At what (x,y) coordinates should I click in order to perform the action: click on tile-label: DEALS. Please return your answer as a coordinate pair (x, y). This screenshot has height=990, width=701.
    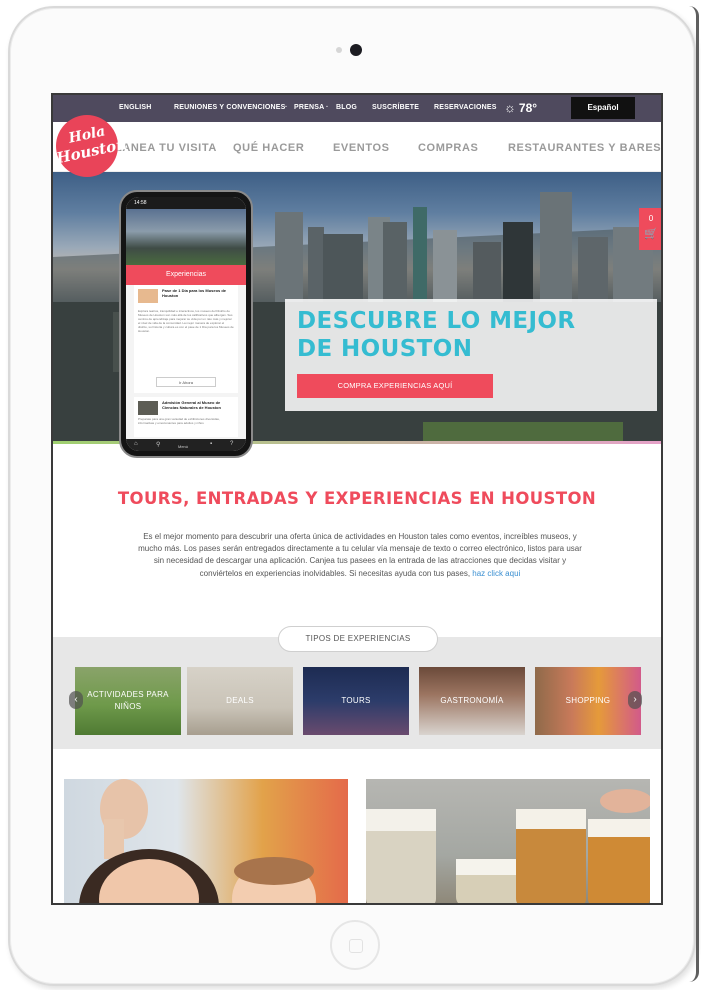
    Looking at the image, I should click on (240, 700).